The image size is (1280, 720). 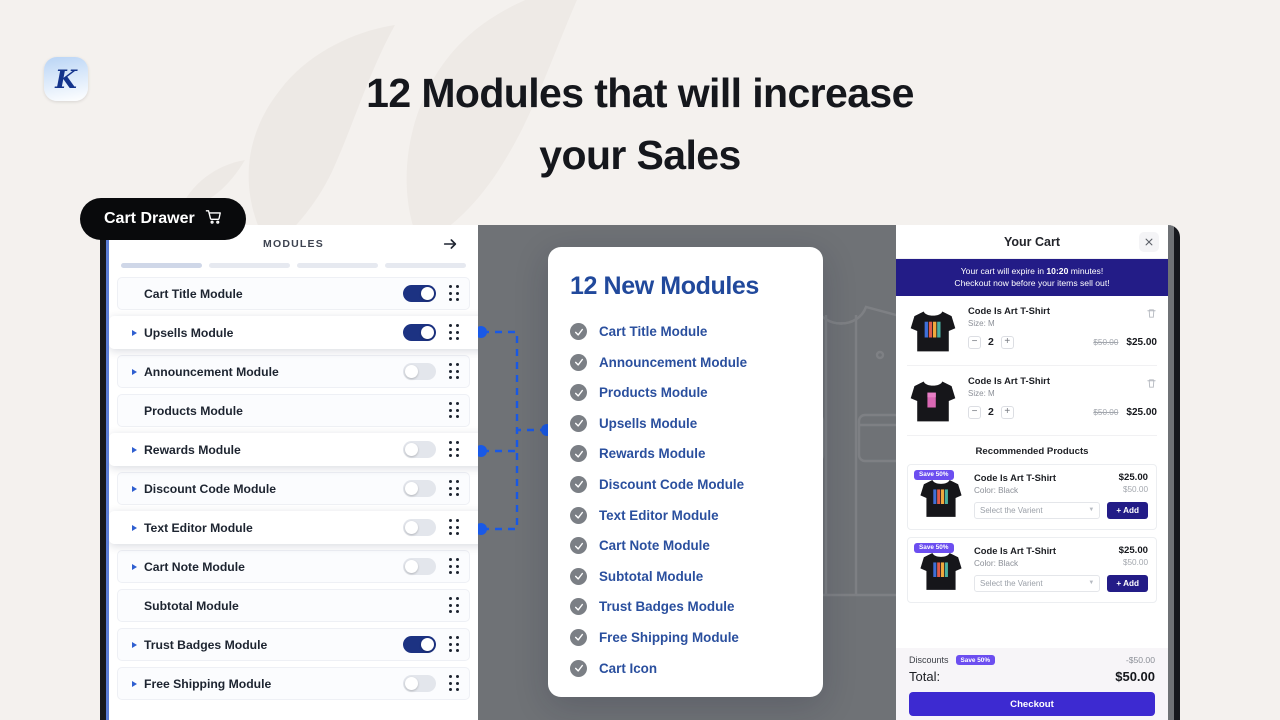 I want to click on new-module-list-item: Cart Note Module, so click(x=685, y=546).